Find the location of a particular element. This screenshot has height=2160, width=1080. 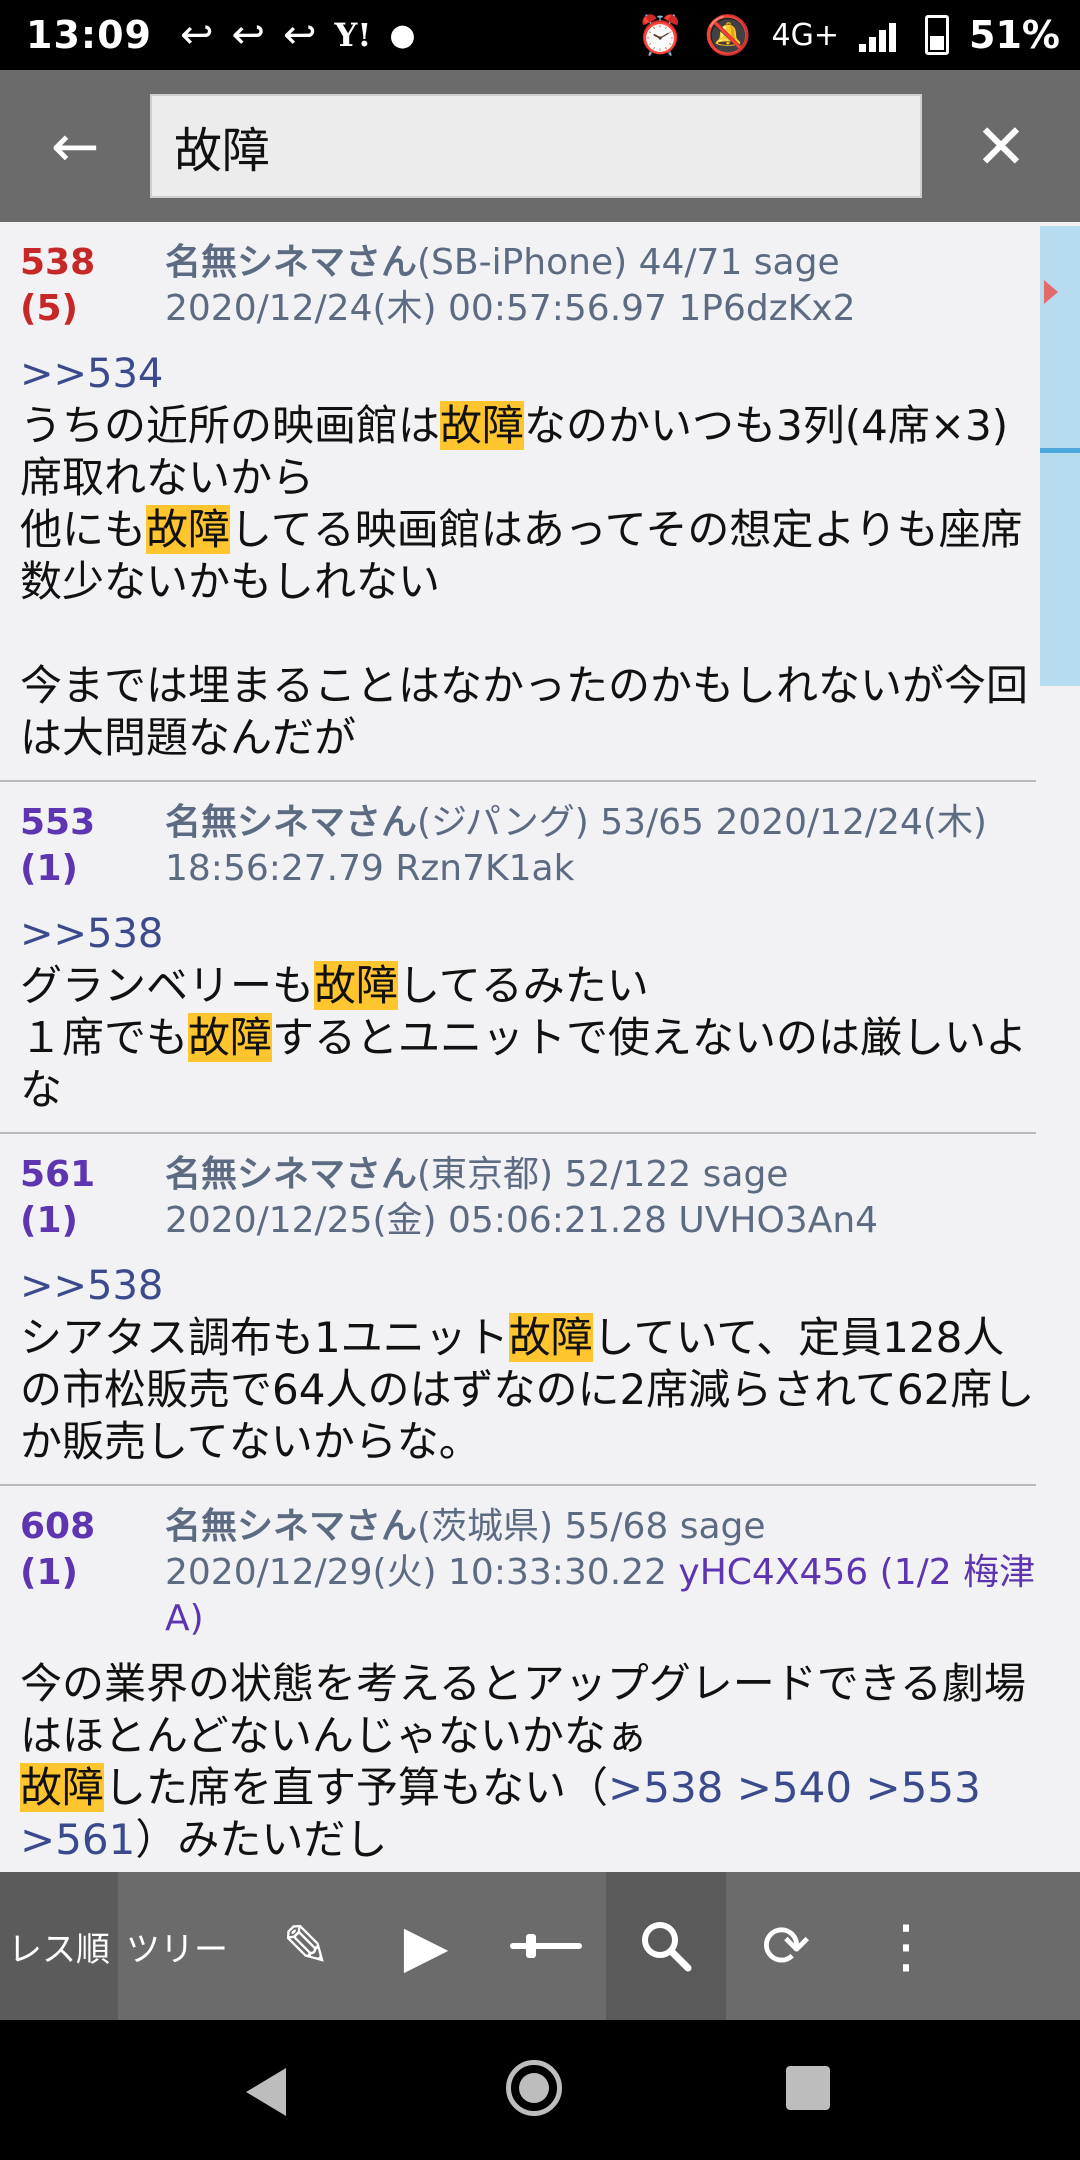

close-icon: ✕ is located at coordinates (1001, 146).